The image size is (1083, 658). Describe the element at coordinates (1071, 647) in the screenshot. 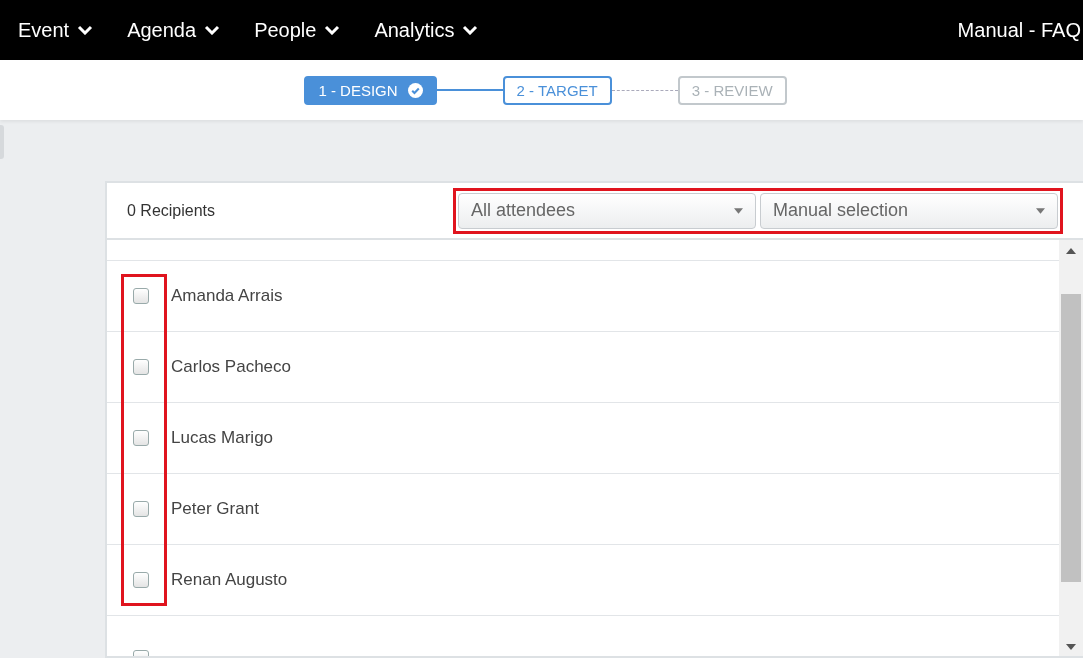

I see `scroll-down-icon` at that location.